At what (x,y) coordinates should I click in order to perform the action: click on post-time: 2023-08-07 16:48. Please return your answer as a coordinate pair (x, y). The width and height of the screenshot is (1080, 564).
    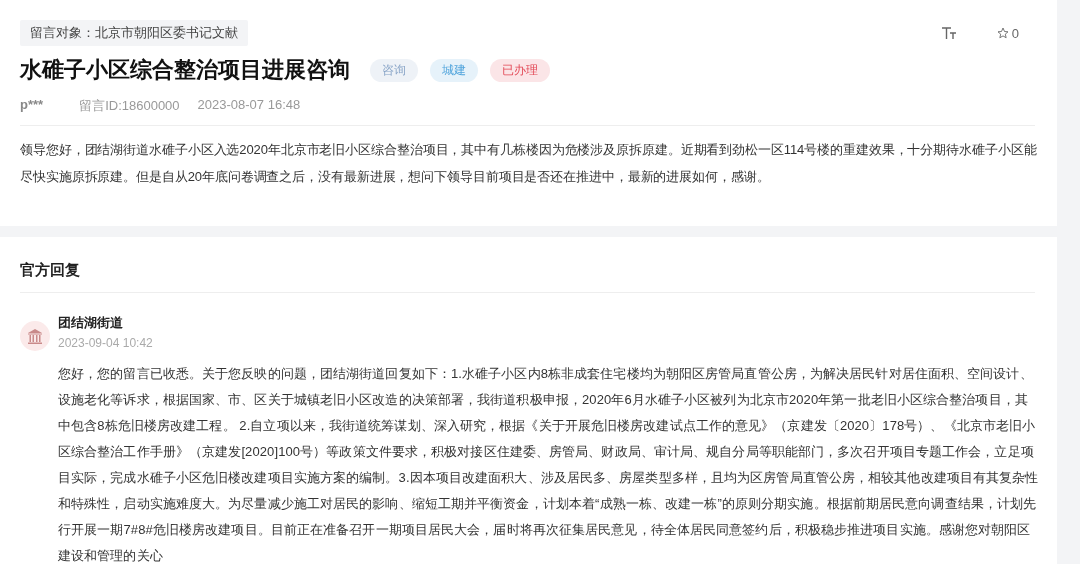
    Looking at the image, I should click on (249, 105).